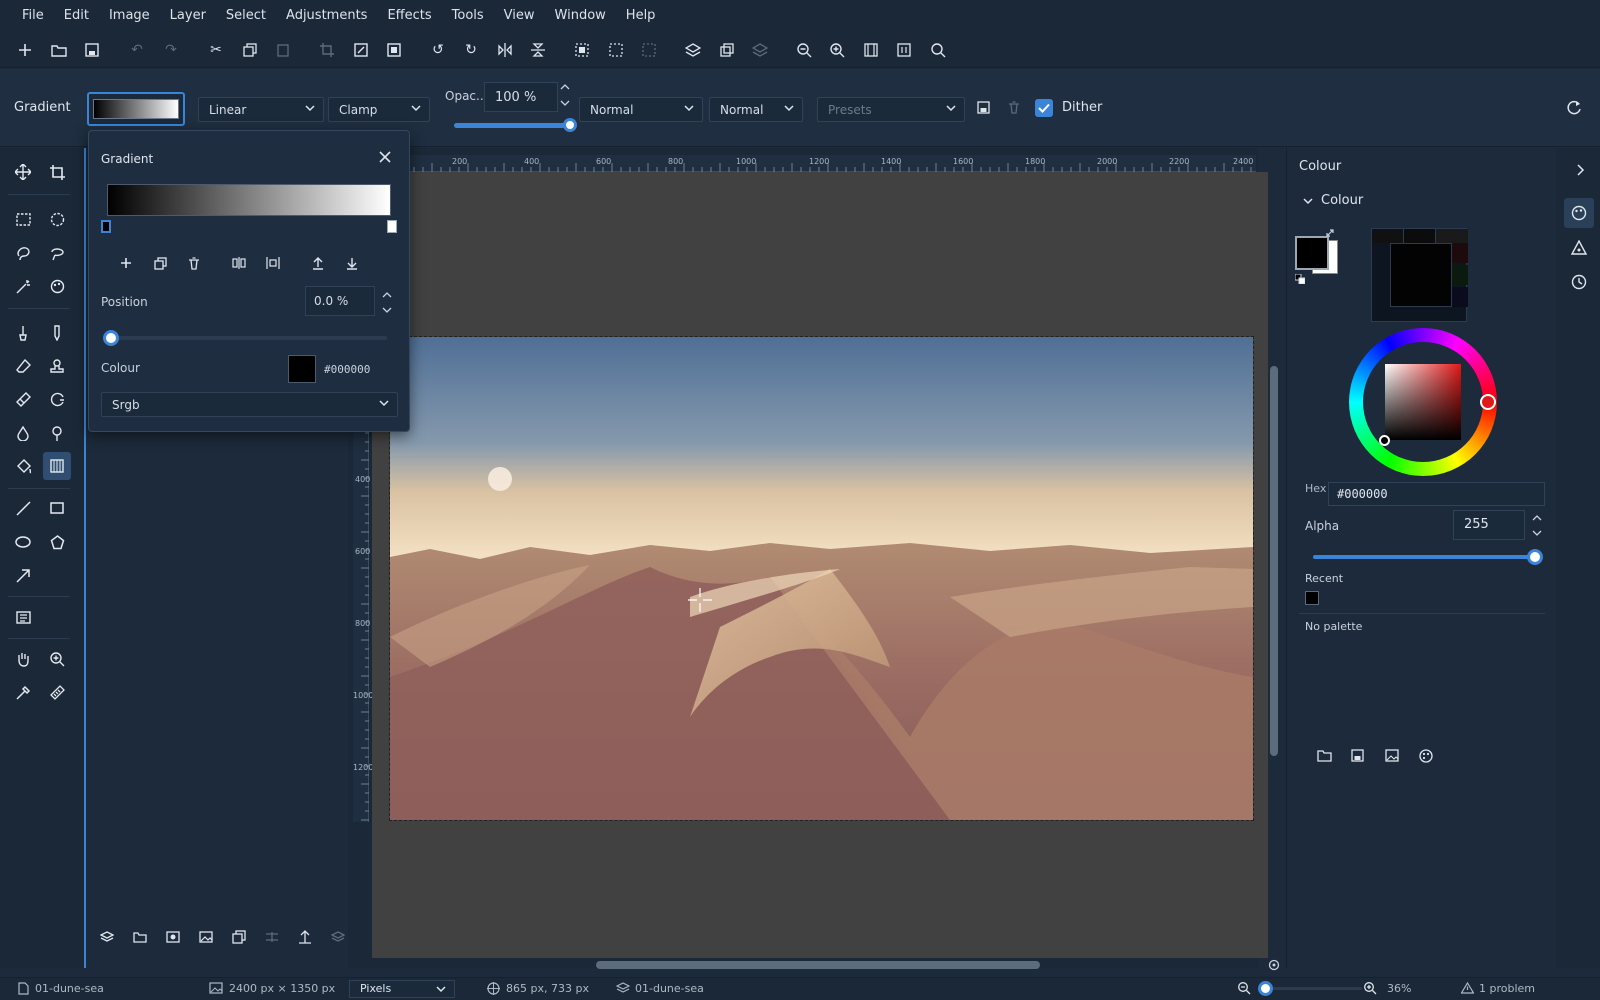 The image size is (1600, 1000). Describe the element at coordinates (23, 433) in the screenshot. I see `blur-tool-icon` at that location.